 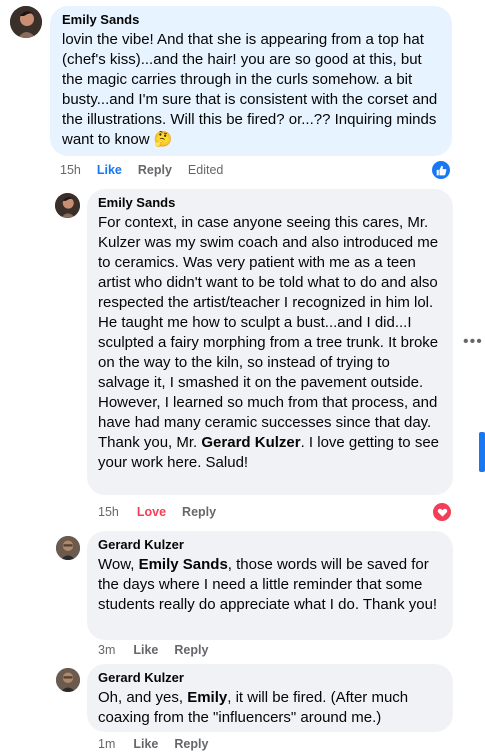 I want to click on edited-label: Edited, so click(x=205, y=170).